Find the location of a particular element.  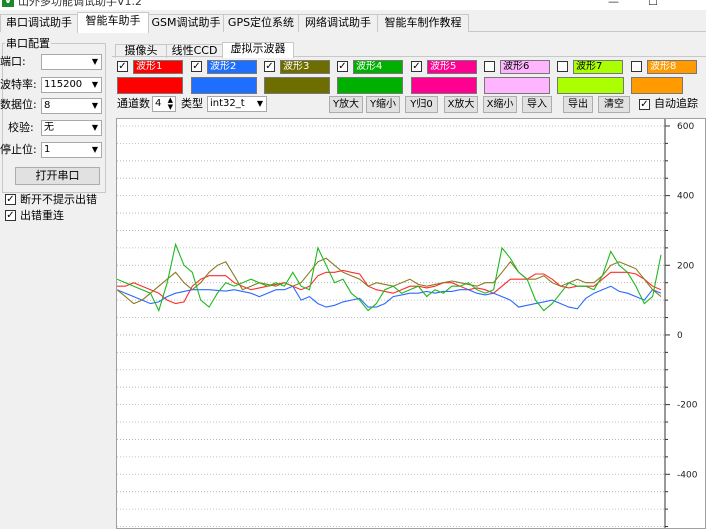

waveform-8-name: 波形8 is located at coordinates (672, 67).